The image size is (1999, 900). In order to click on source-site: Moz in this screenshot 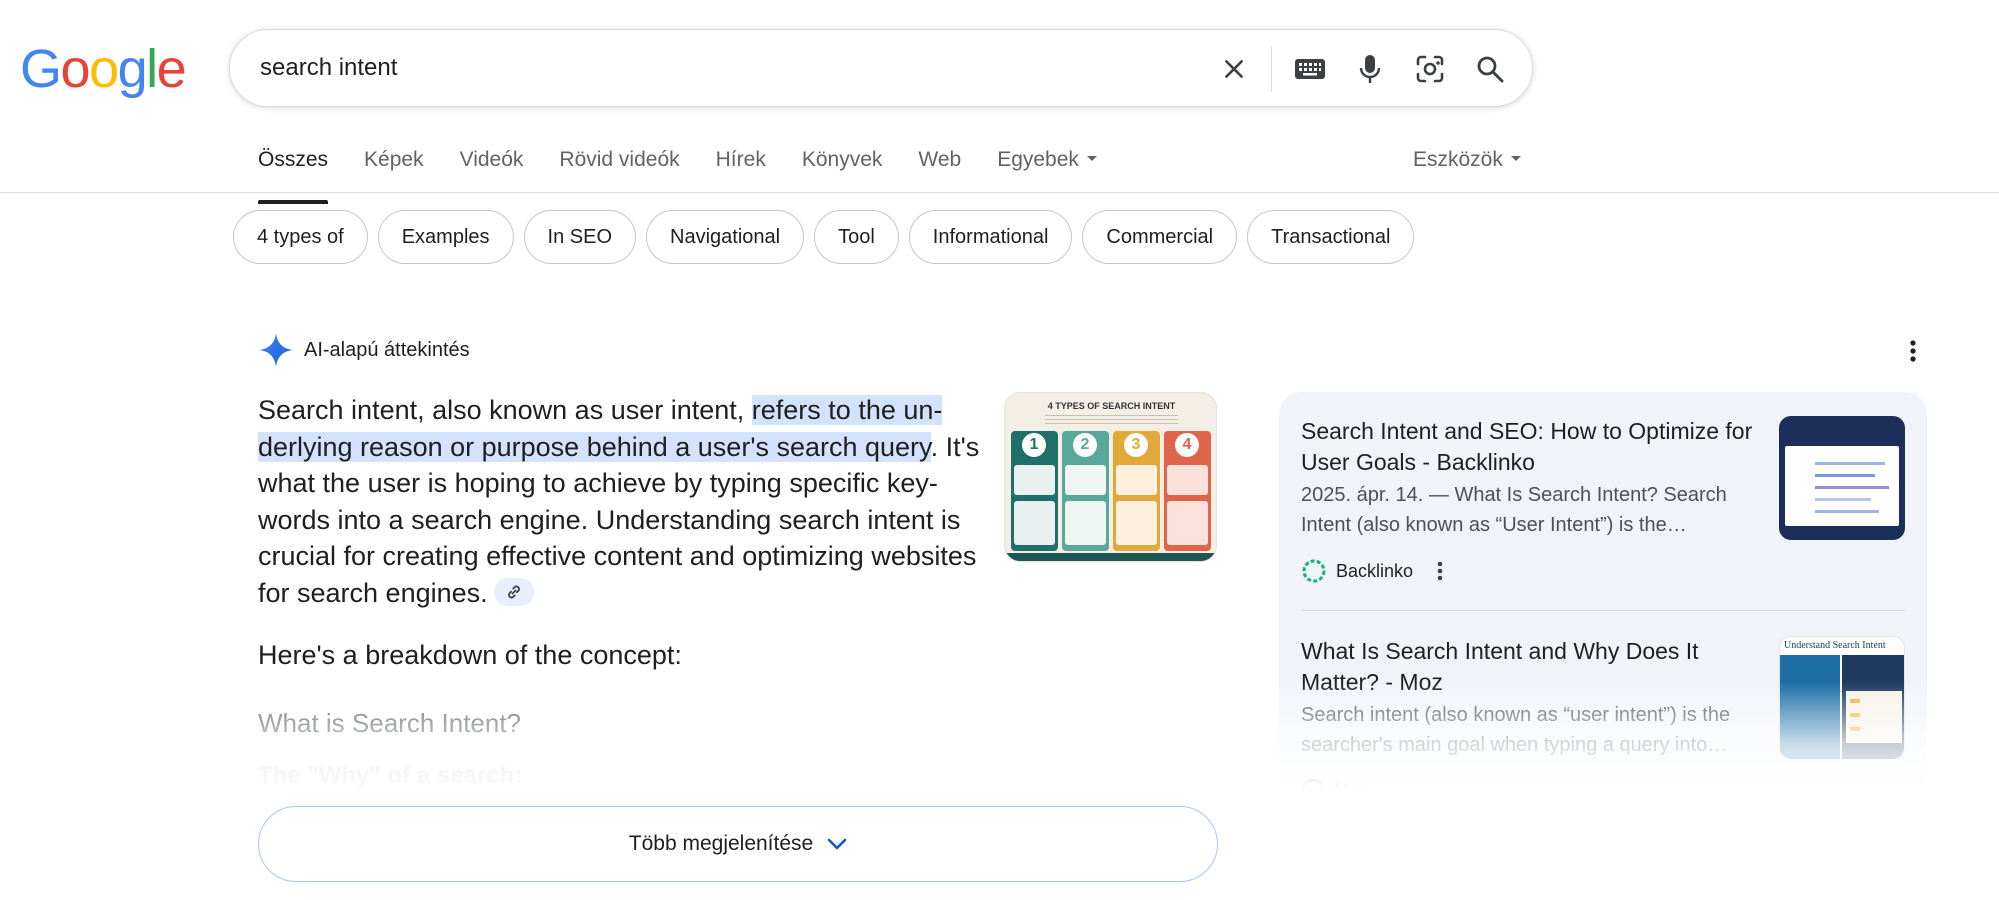, I will do `click(1334, 785)`.